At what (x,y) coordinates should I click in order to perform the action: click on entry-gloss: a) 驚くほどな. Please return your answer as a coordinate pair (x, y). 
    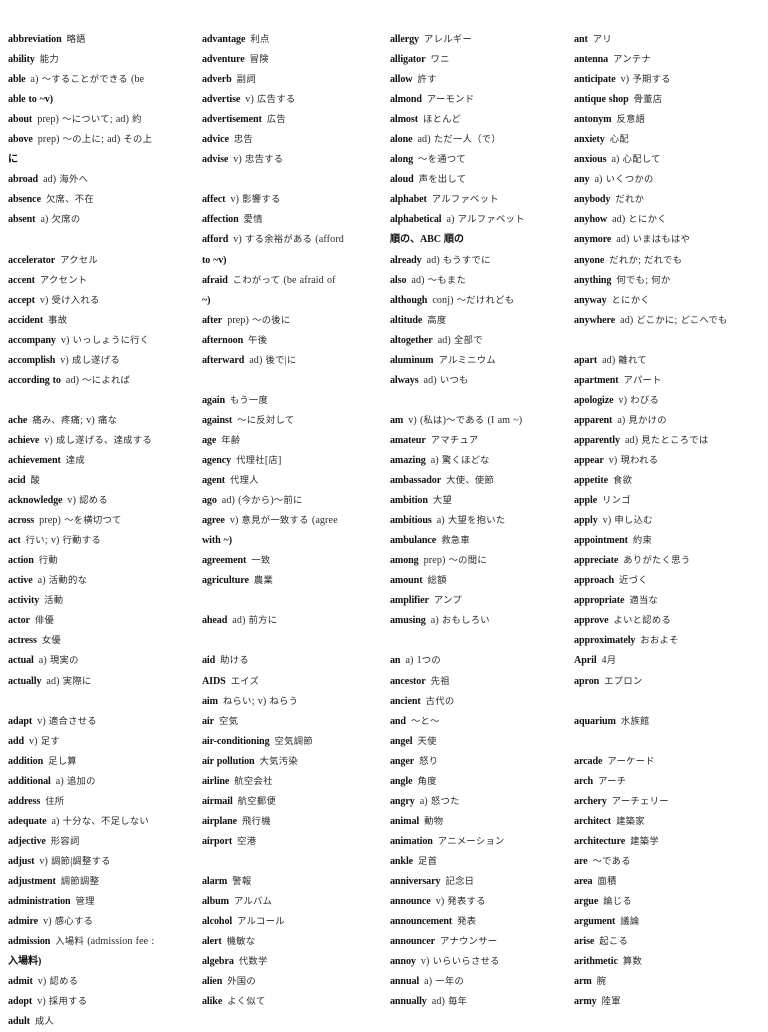
    Looking at the image, I should click on (460, 460).